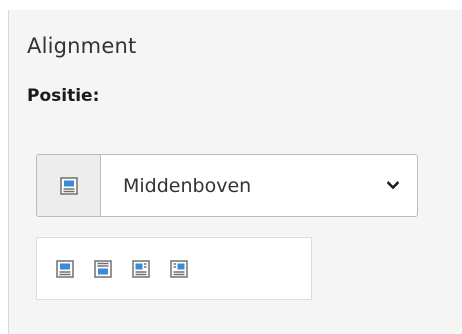  What do you see at coordinates (187, 185) in the screenshot?
I see `position-select-value: Middenboven` at bounding box center [187, 185].